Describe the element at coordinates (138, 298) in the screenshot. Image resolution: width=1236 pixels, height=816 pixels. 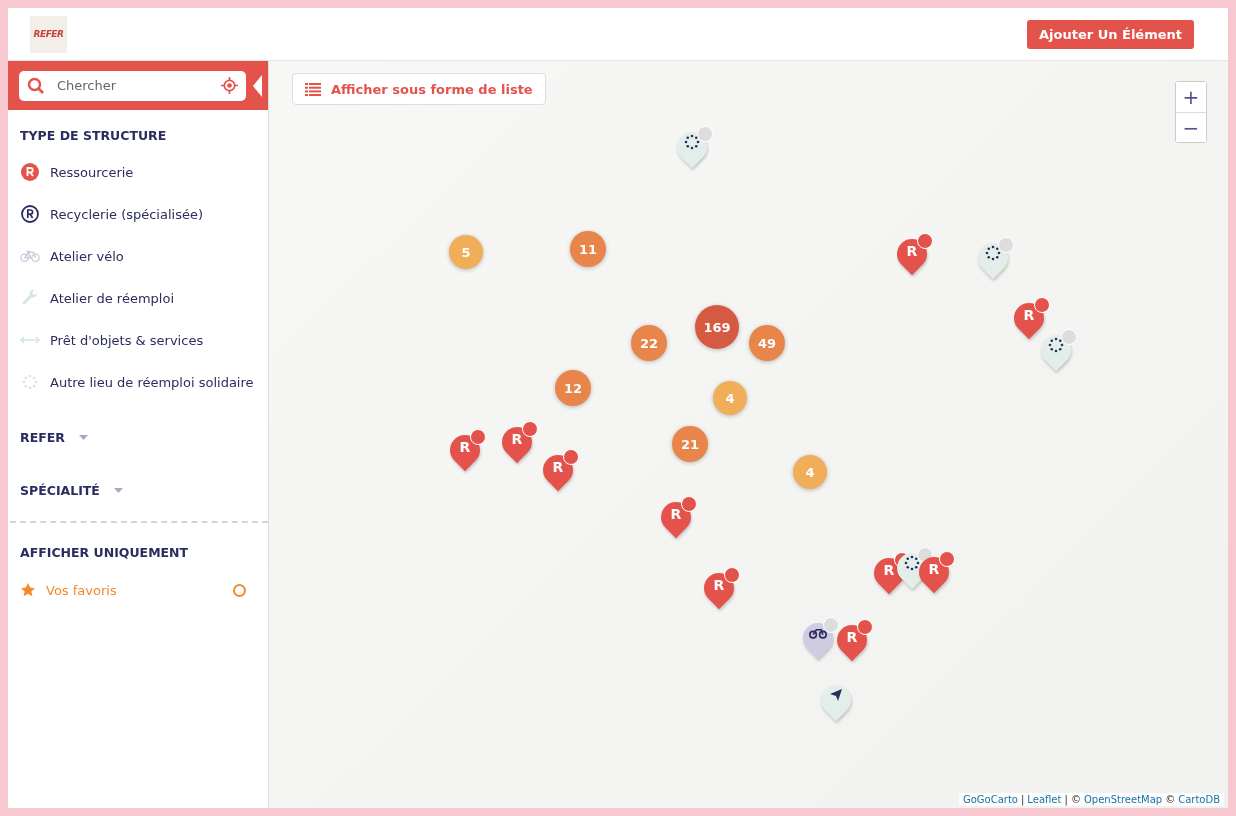
I see `category-item: Atelier de réemploi` at that location.